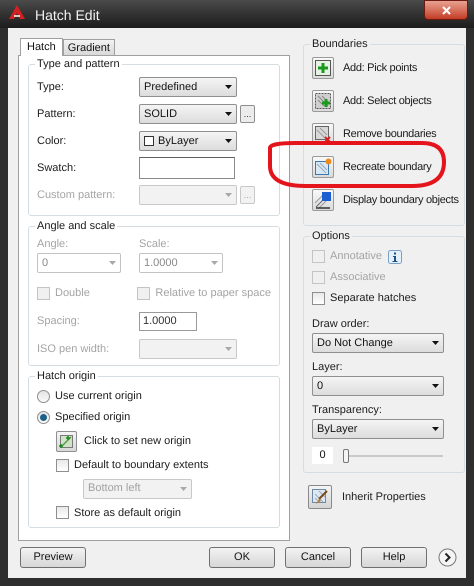 The height and width of the screenshot is (586, 474). What do you see at coordinates (394, 557) in the screenshot?
I see `dialog-button: Help` at bounding box center [394, 557].